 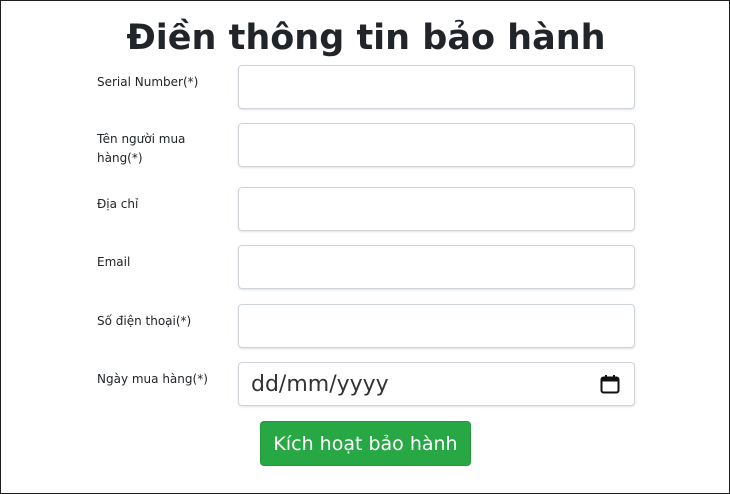 I want to click on email-field, so click(x=436, y=267).